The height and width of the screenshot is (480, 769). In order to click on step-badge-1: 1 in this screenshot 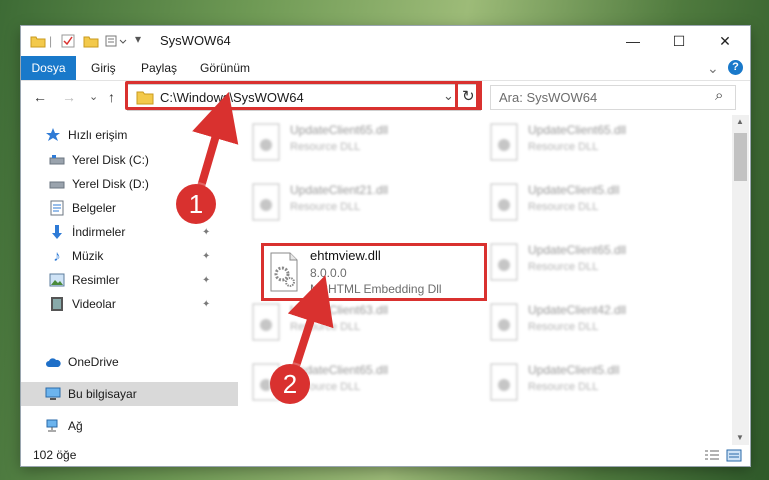, I will do `click(196, 204)`.